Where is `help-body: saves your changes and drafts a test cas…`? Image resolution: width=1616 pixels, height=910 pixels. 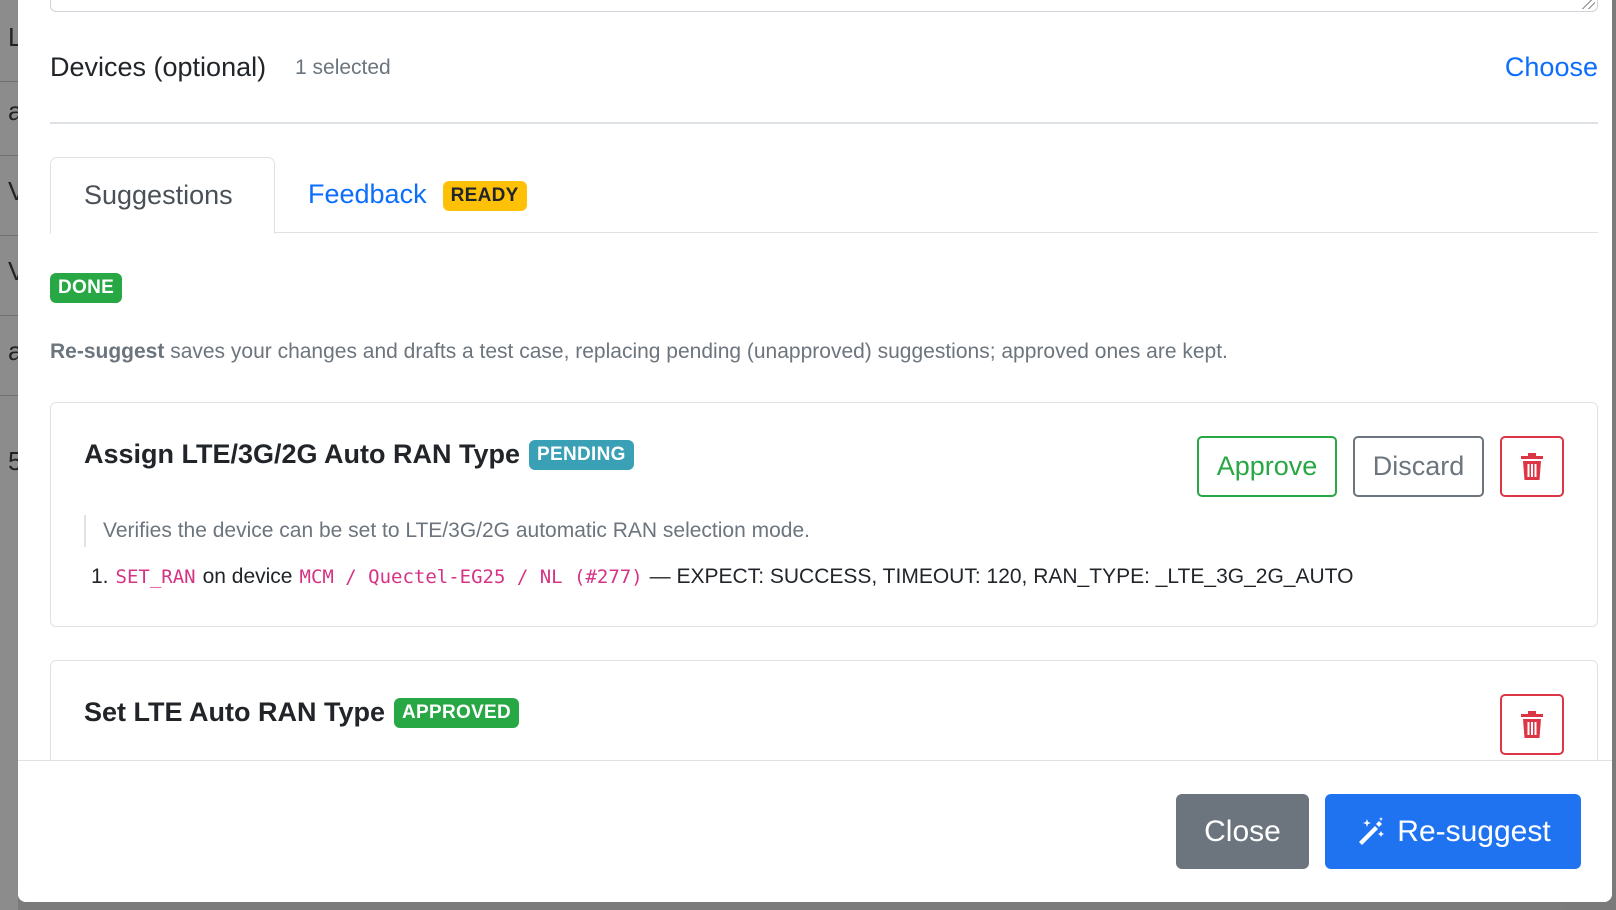 help-body: saves your changes and drafts a test cas… is located at coordinates (696, 351).